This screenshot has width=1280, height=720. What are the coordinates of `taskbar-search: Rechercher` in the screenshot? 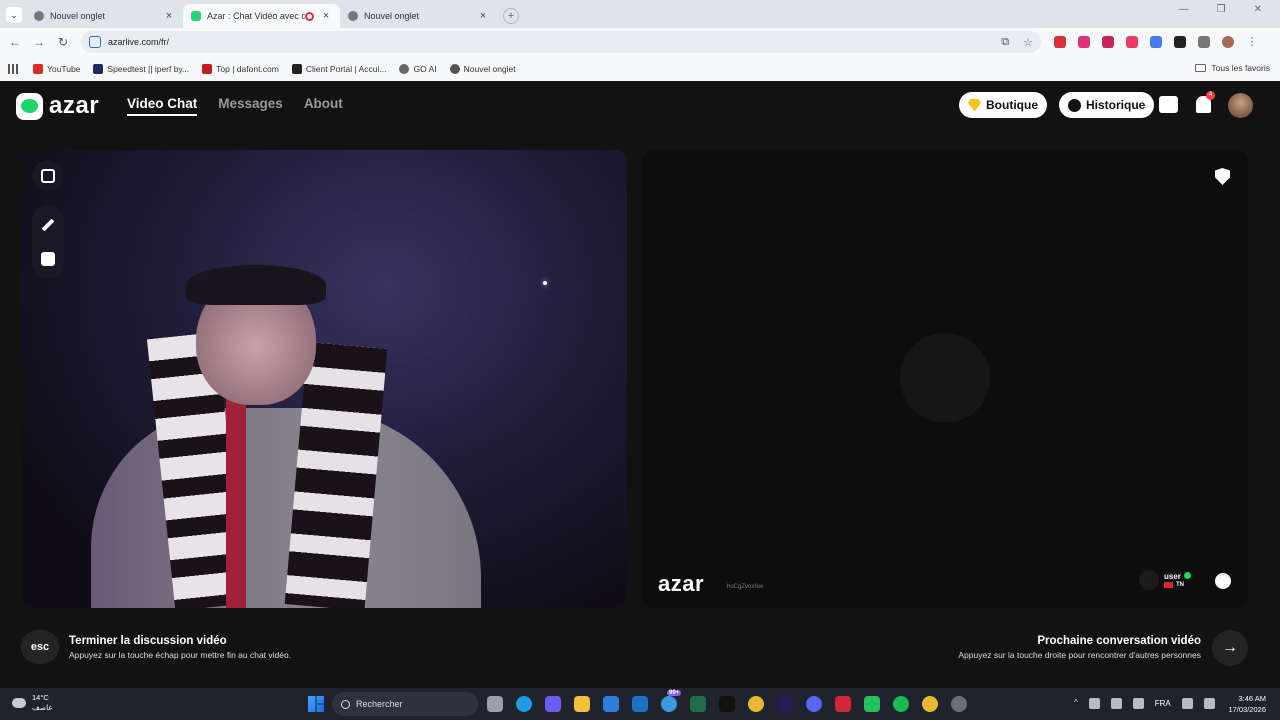 It's located at (405, 704).